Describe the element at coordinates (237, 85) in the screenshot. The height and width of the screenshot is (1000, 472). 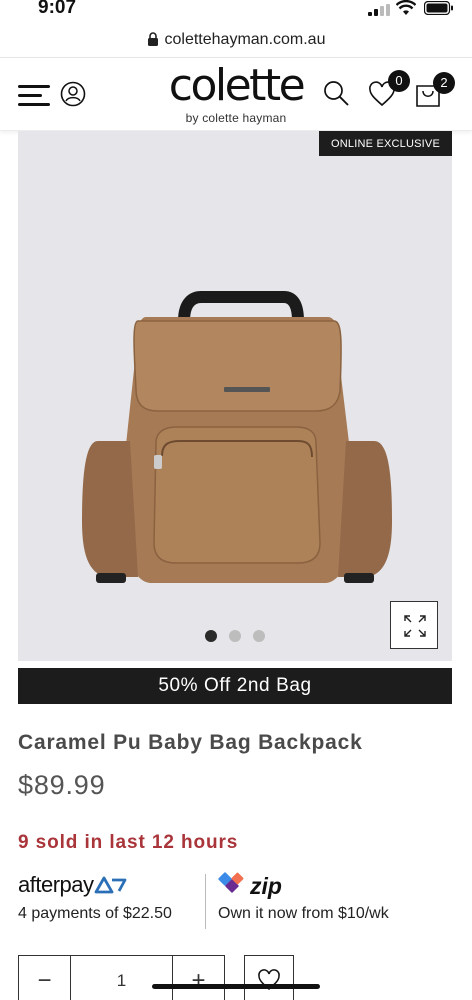
I see `logo-wordmark: colette` at that location.